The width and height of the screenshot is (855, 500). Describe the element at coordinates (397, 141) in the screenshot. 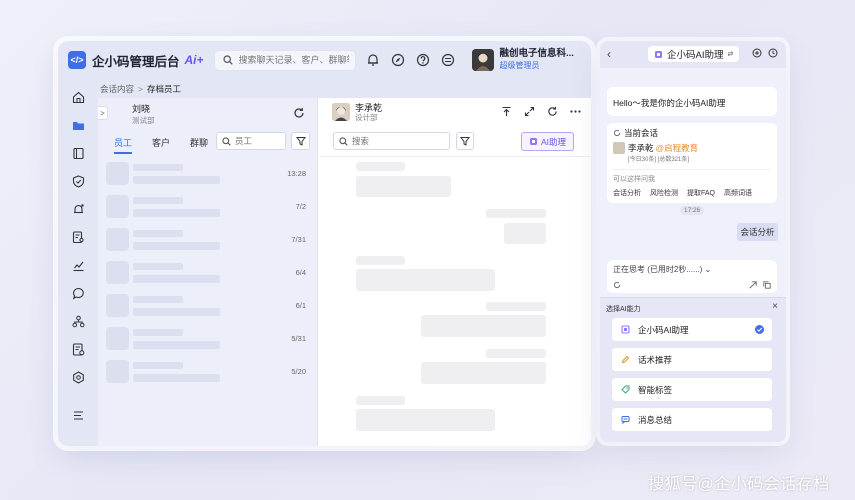

I see `chat-search-input` at that location.